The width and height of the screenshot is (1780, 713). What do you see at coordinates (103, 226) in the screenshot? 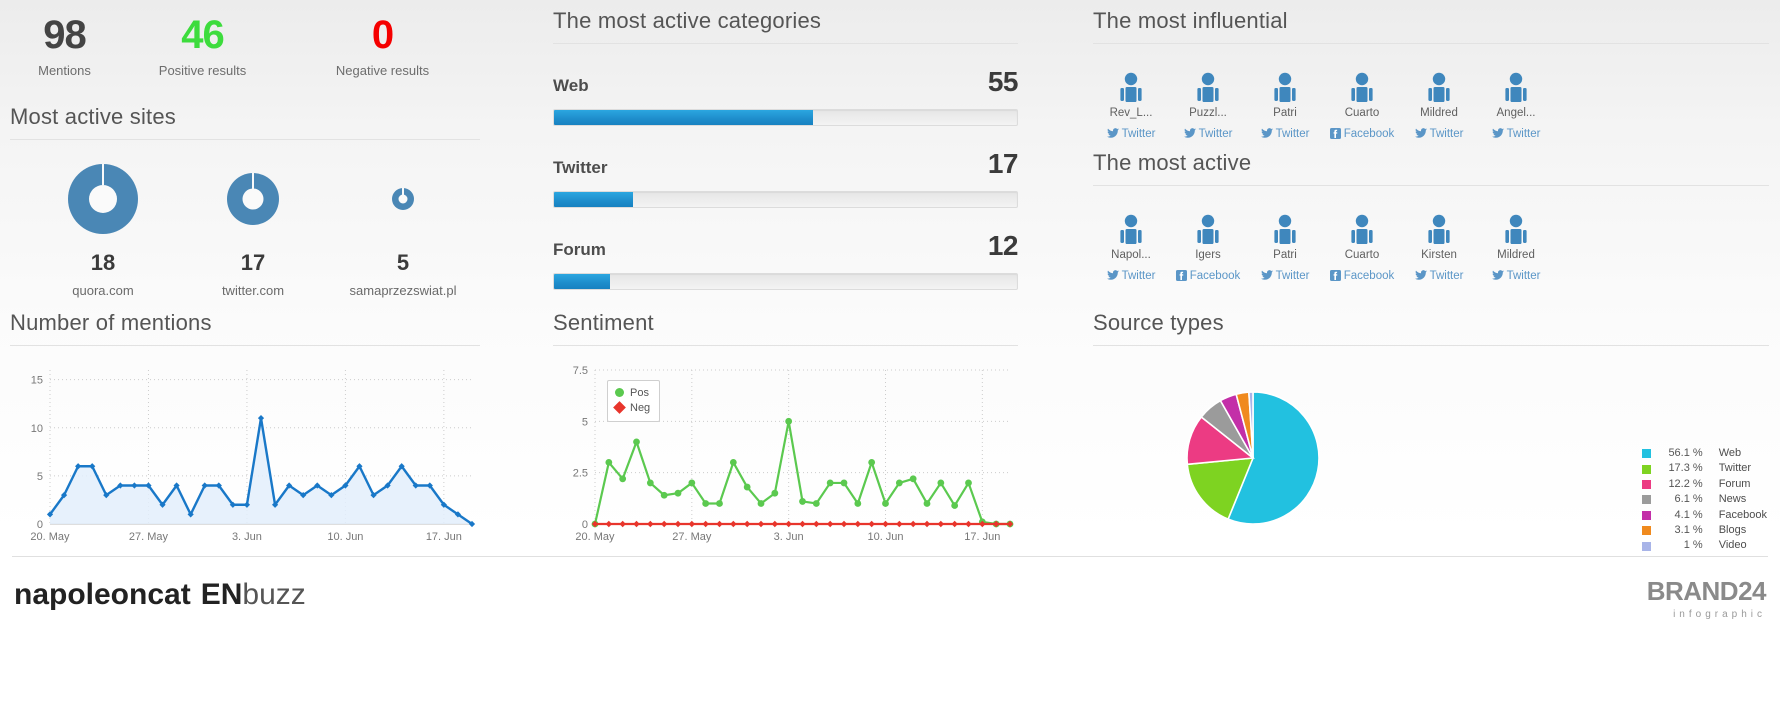
I see `site-item: 18 quora.com` at bounding box center [103, 226].